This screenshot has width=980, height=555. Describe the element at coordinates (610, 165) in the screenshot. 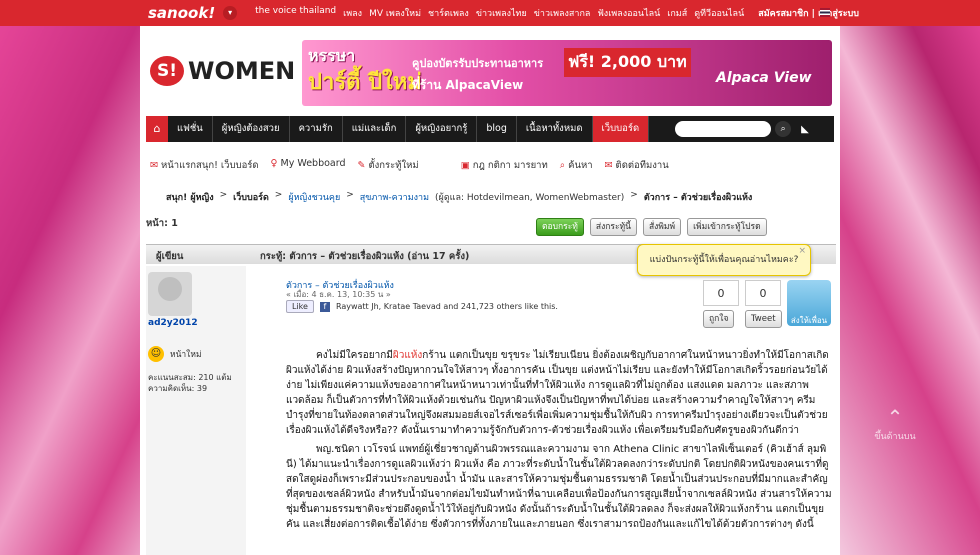

I see `mail-icon: ✉` at that location.